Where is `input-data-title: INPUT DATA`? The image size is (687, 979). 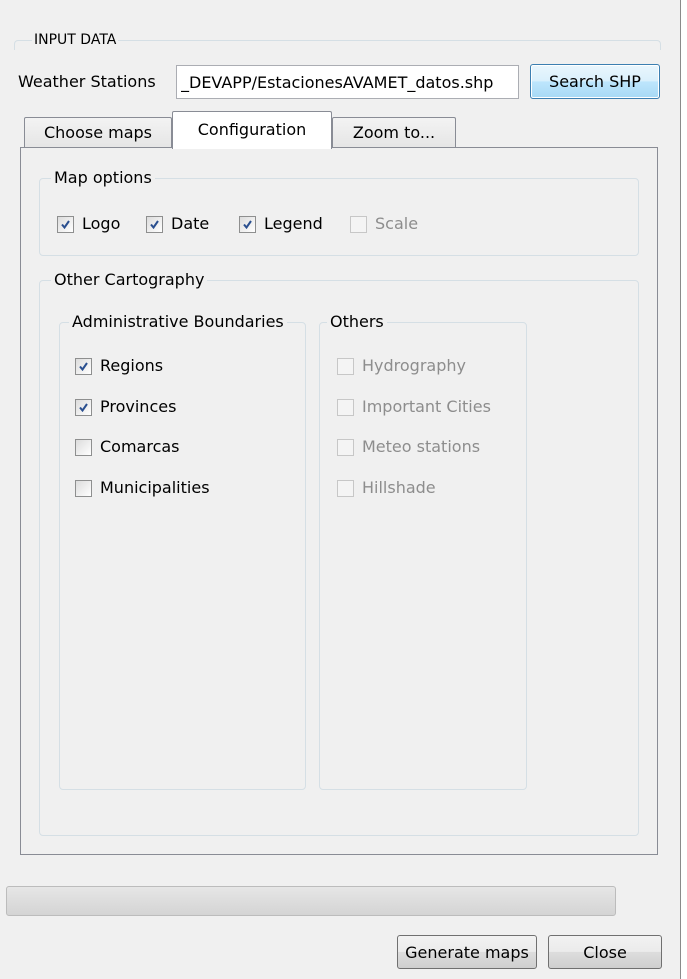 input-data-title: INPUT DATA is located at coordinates (75, 40).